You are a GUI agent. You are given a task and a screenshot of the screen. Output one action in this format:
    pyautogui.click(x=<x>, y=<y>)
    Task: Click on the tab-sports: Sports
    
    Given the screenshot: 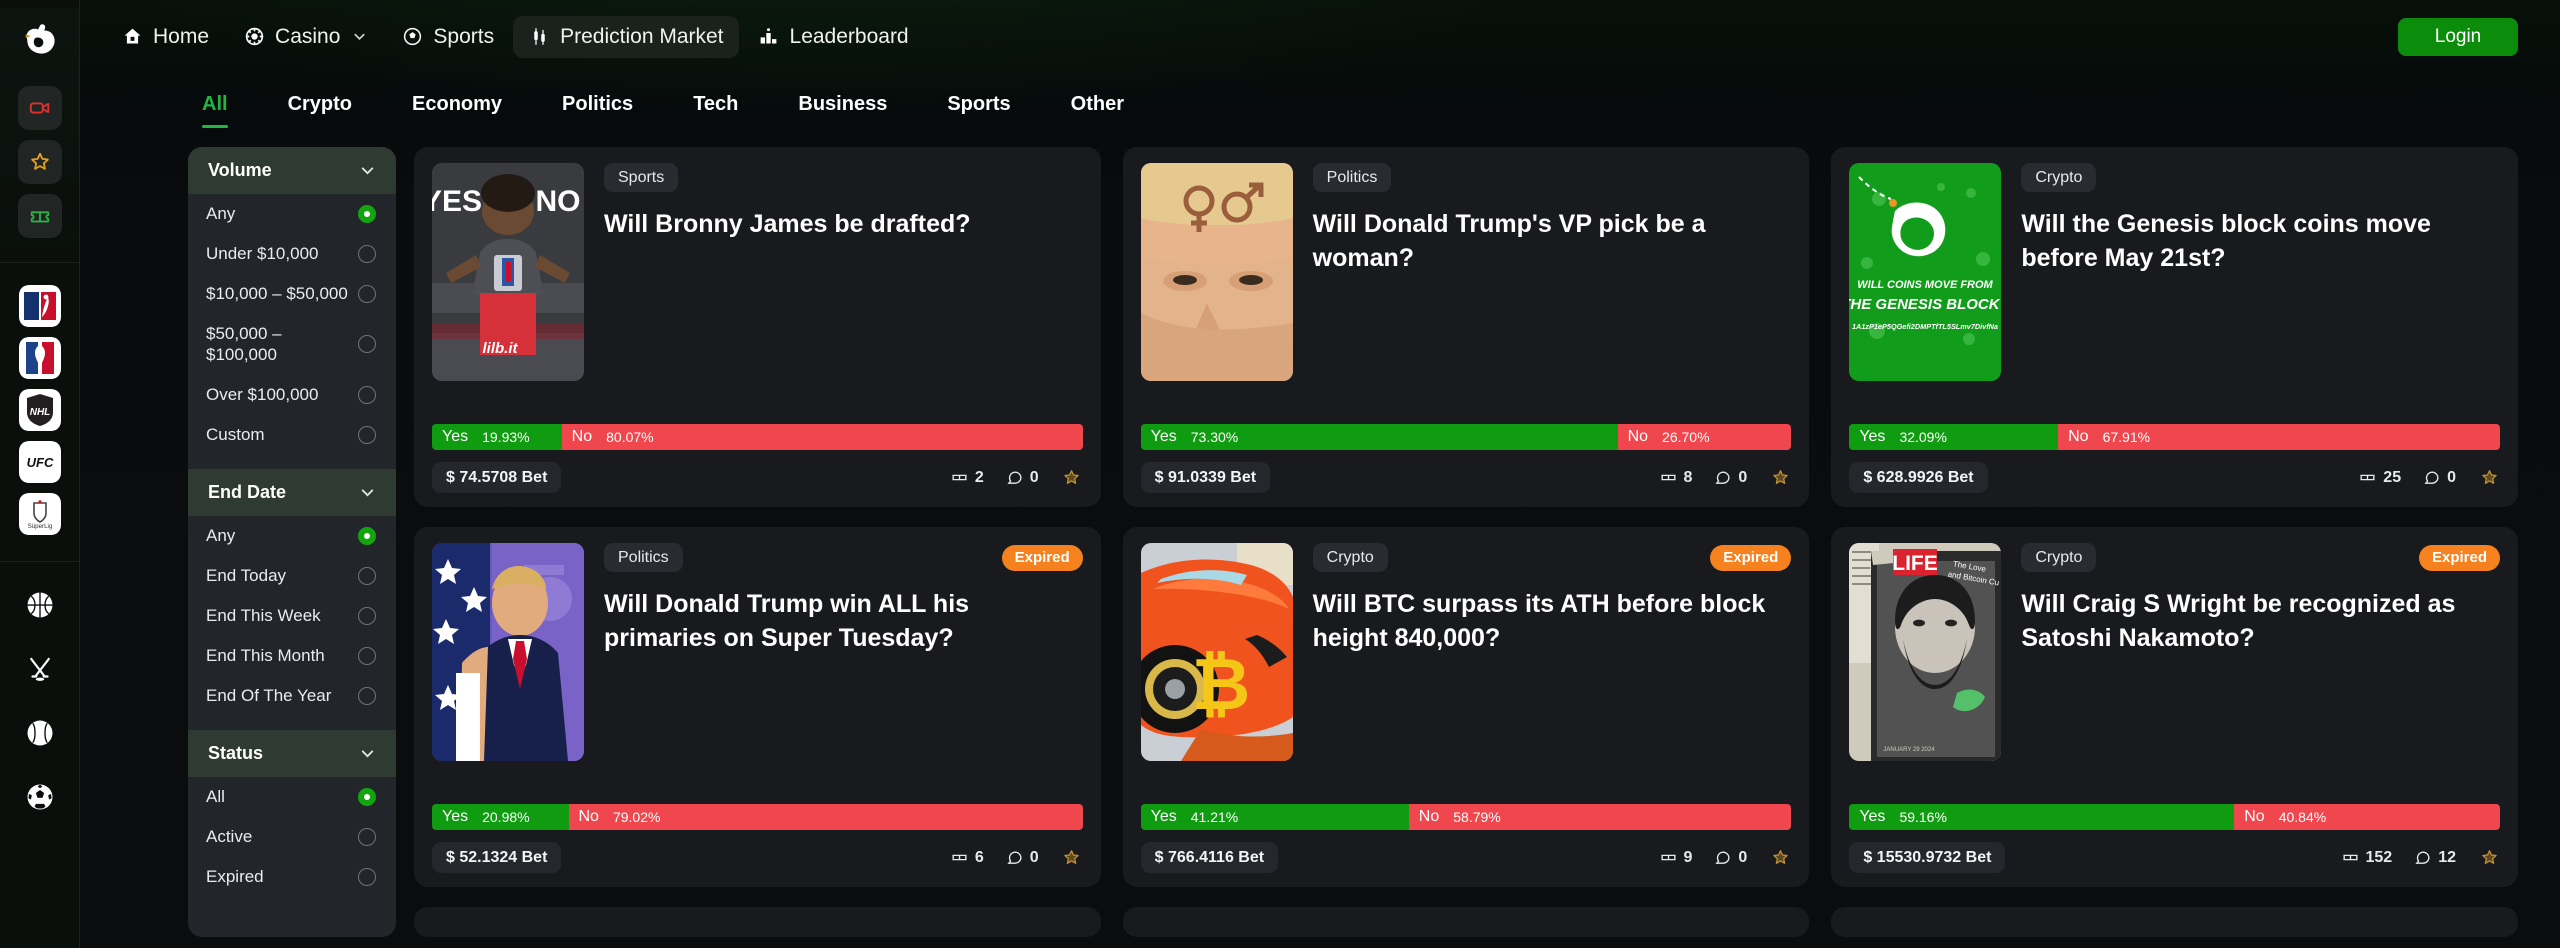 What is the action you would take?
    pyautogui.click(x=978, y=110)
    